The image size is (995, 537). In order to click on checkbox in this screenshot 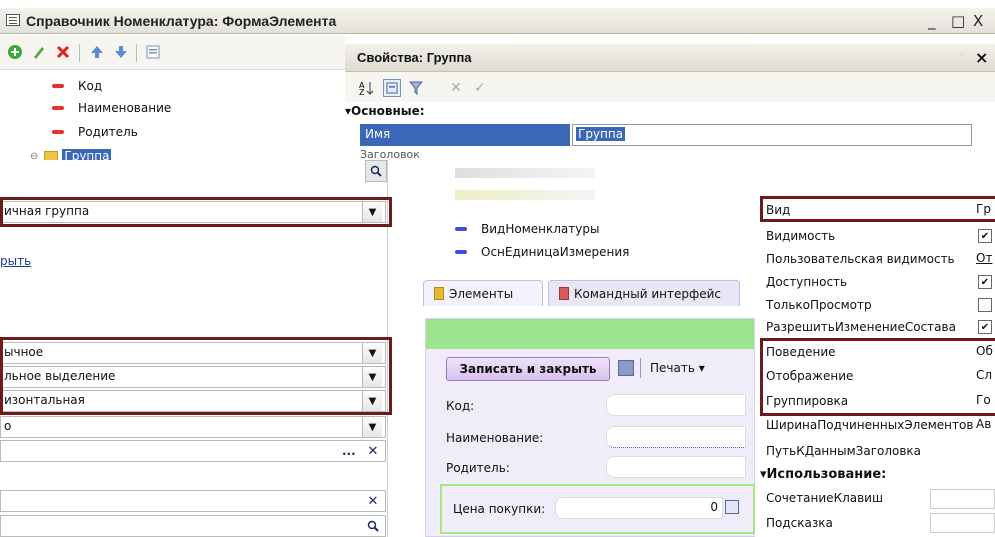, I will do `click(985, 305)`.